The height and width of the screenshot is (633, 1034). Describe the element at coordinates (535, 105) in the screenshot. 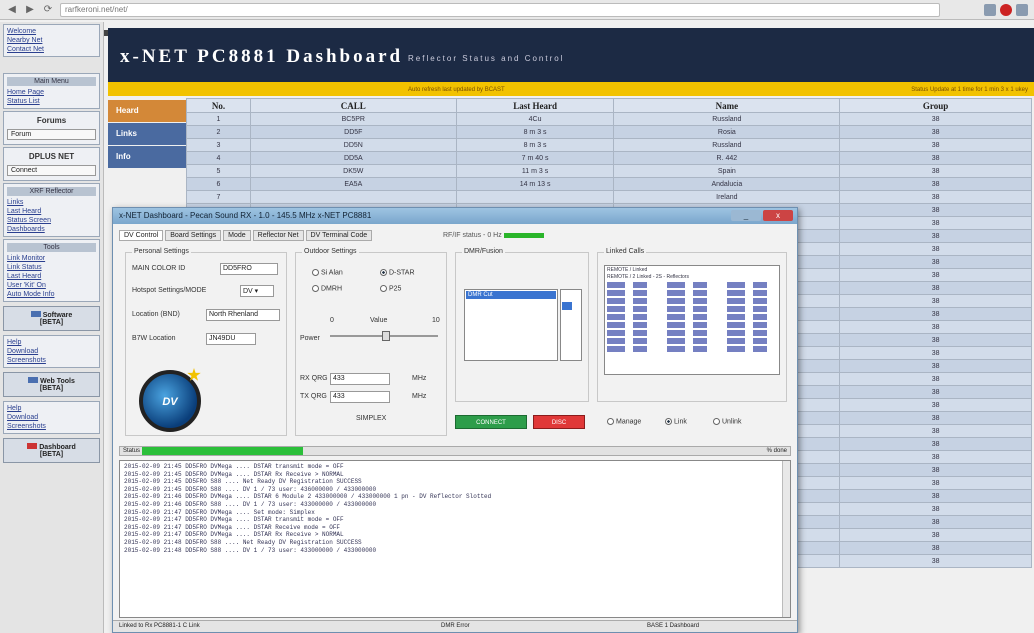

I see `col-last-heard: Last Heard` at that location.